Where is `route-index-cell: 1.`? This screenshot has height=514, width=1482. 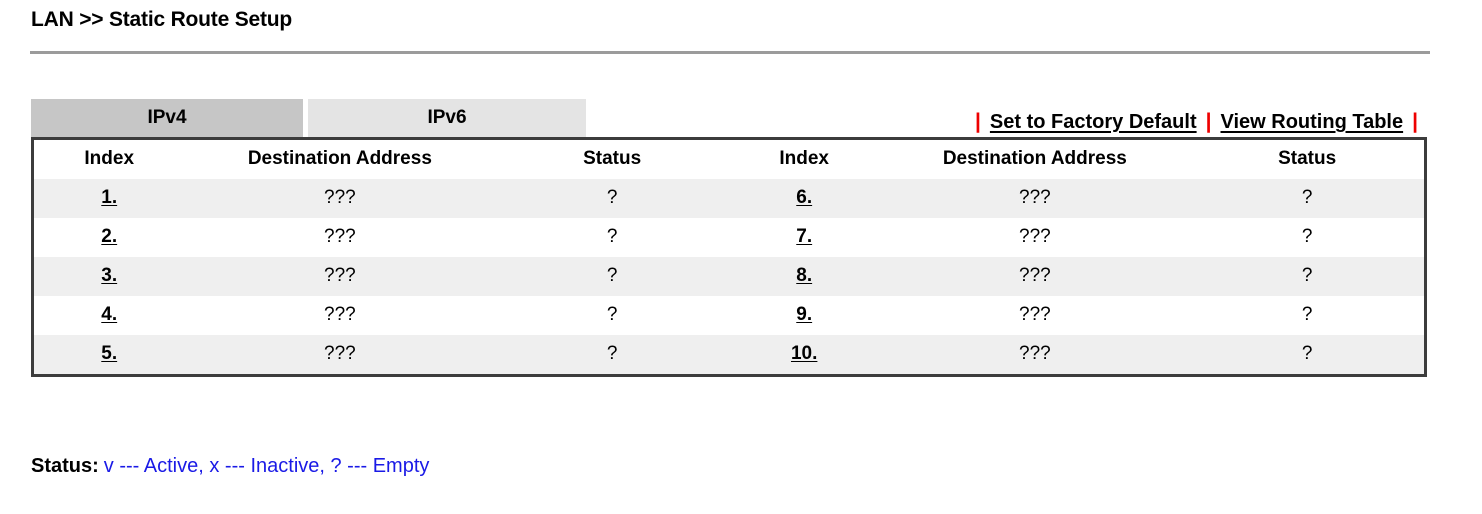 route-index-cell: 1. is located at coordinates (109, 198).